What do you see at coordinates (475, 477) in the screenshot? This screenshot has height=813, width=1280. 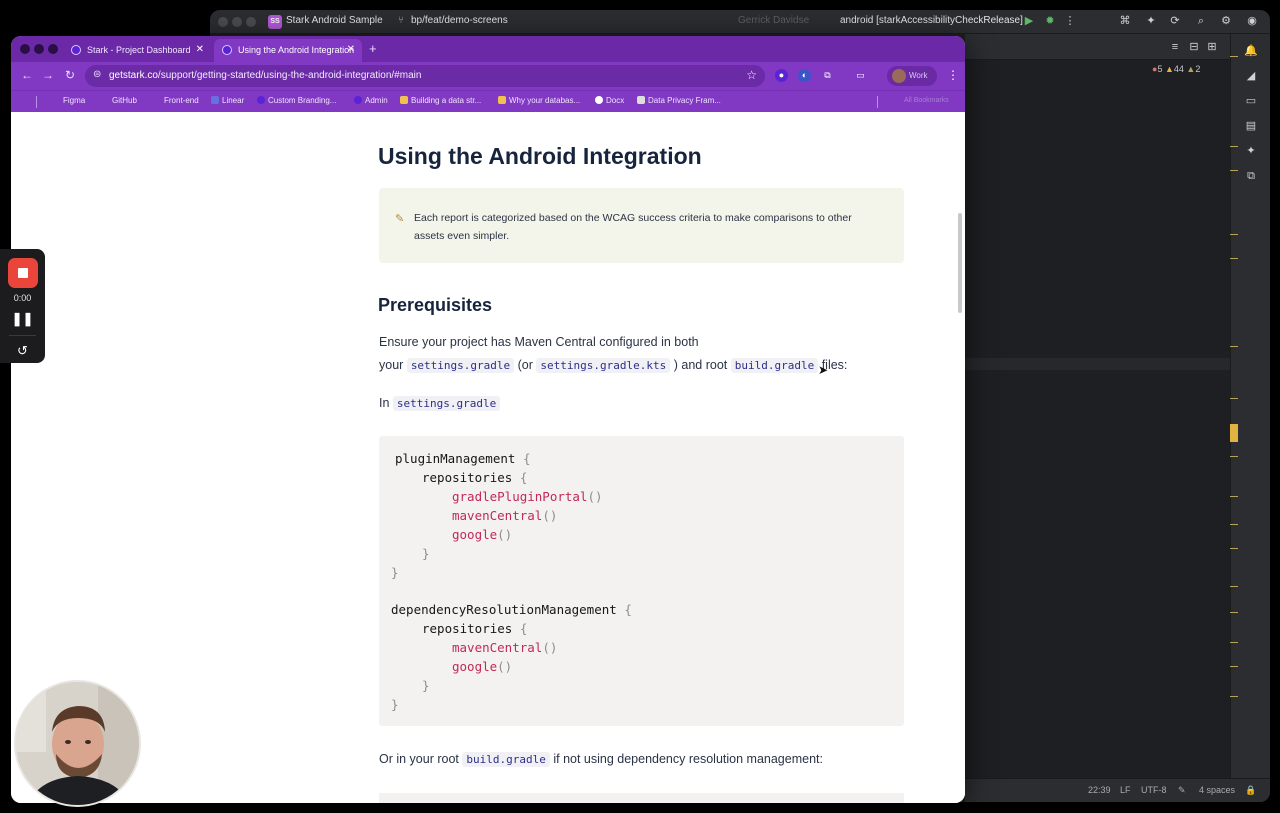 I see `code-line: repositories {` at bounding box center [475, 477].